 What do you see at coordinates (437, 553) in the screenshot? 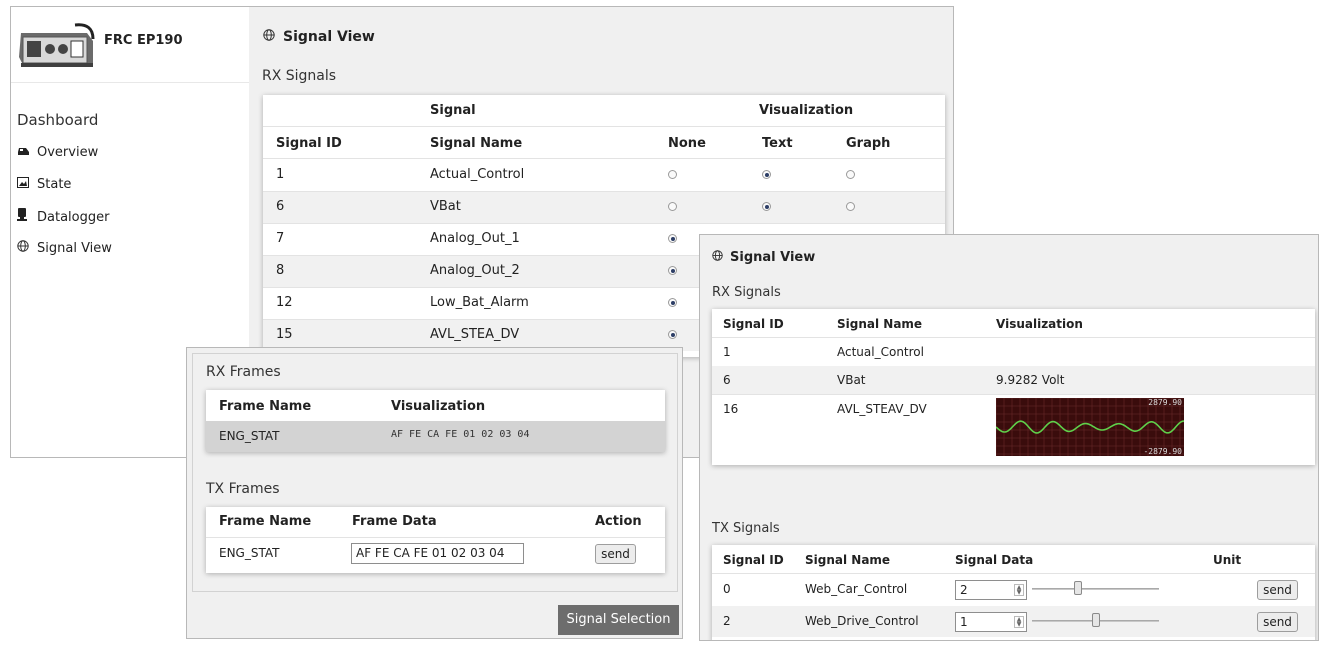
I see `frame-data-input: AF FE CA FE 01 02 03 04` at bounding box center [437, 553].